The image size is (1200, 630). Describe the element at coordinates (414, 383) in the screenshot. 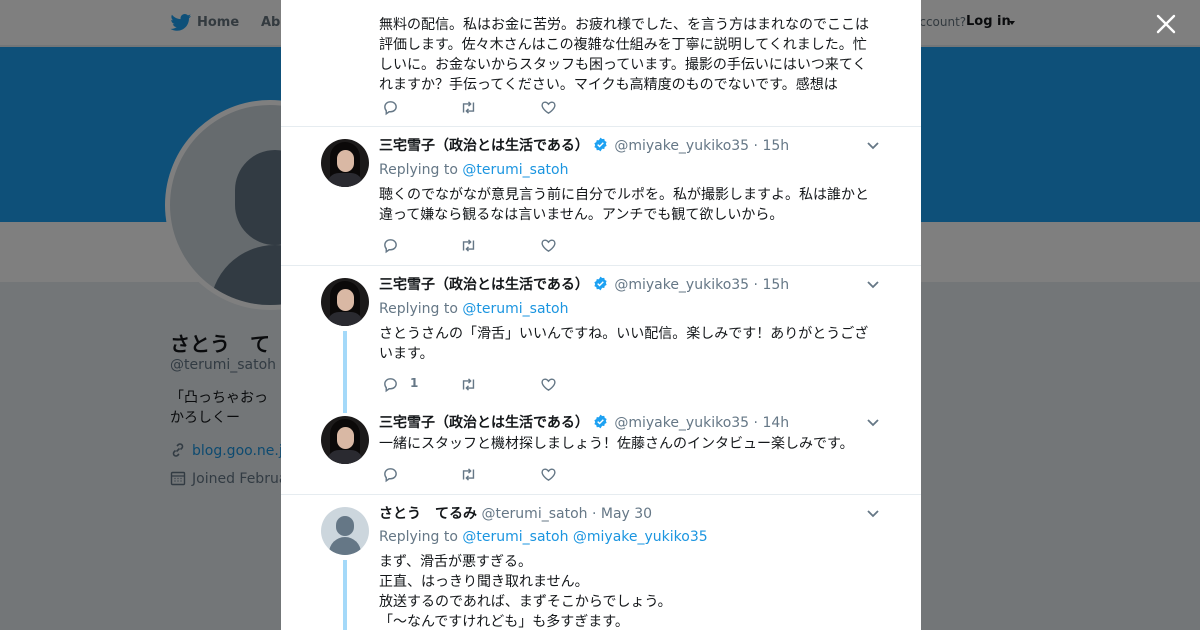

I see `reply-count: 1` at that location.